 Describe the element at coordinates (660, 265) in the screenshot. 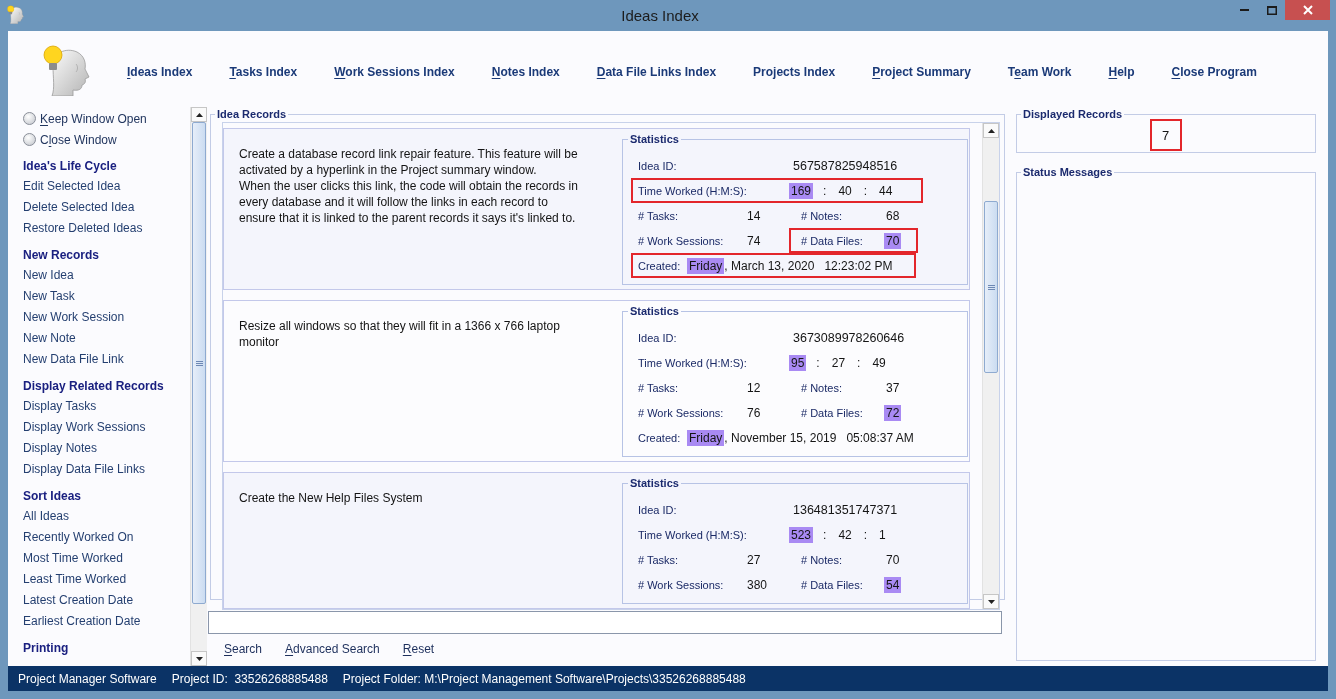

I see `stat-label: Created:` at that location.